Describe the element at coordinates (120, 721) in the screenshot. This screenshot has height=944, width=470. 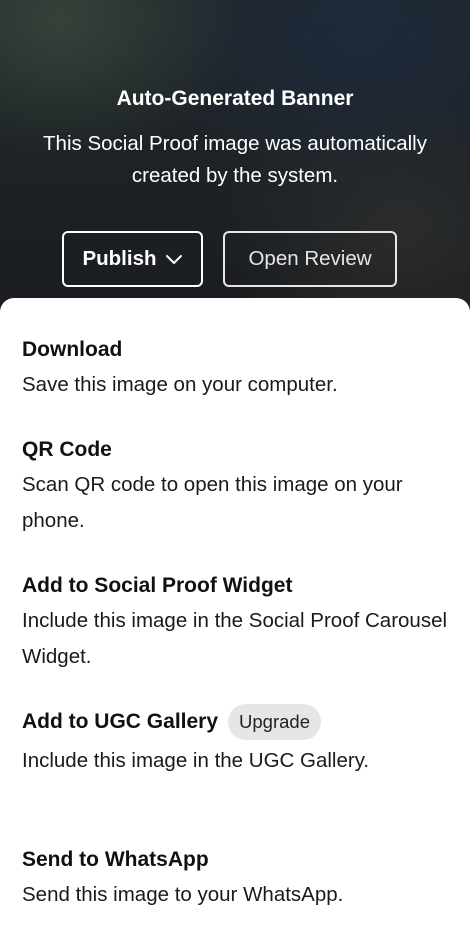
I see `menu-item-title: Add to UGC Gallery` at that location.